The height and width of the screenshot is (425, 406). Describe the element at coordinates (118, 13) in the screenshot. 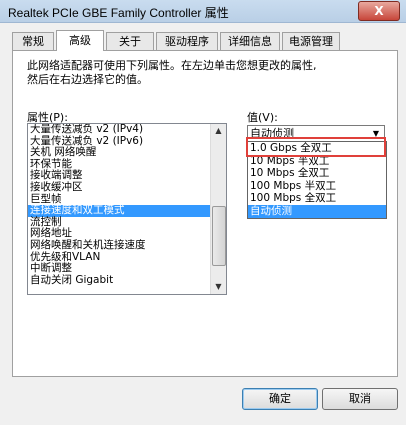

I see `window-title: Realtek PCIe GBE Family Controller 属性` at that location.